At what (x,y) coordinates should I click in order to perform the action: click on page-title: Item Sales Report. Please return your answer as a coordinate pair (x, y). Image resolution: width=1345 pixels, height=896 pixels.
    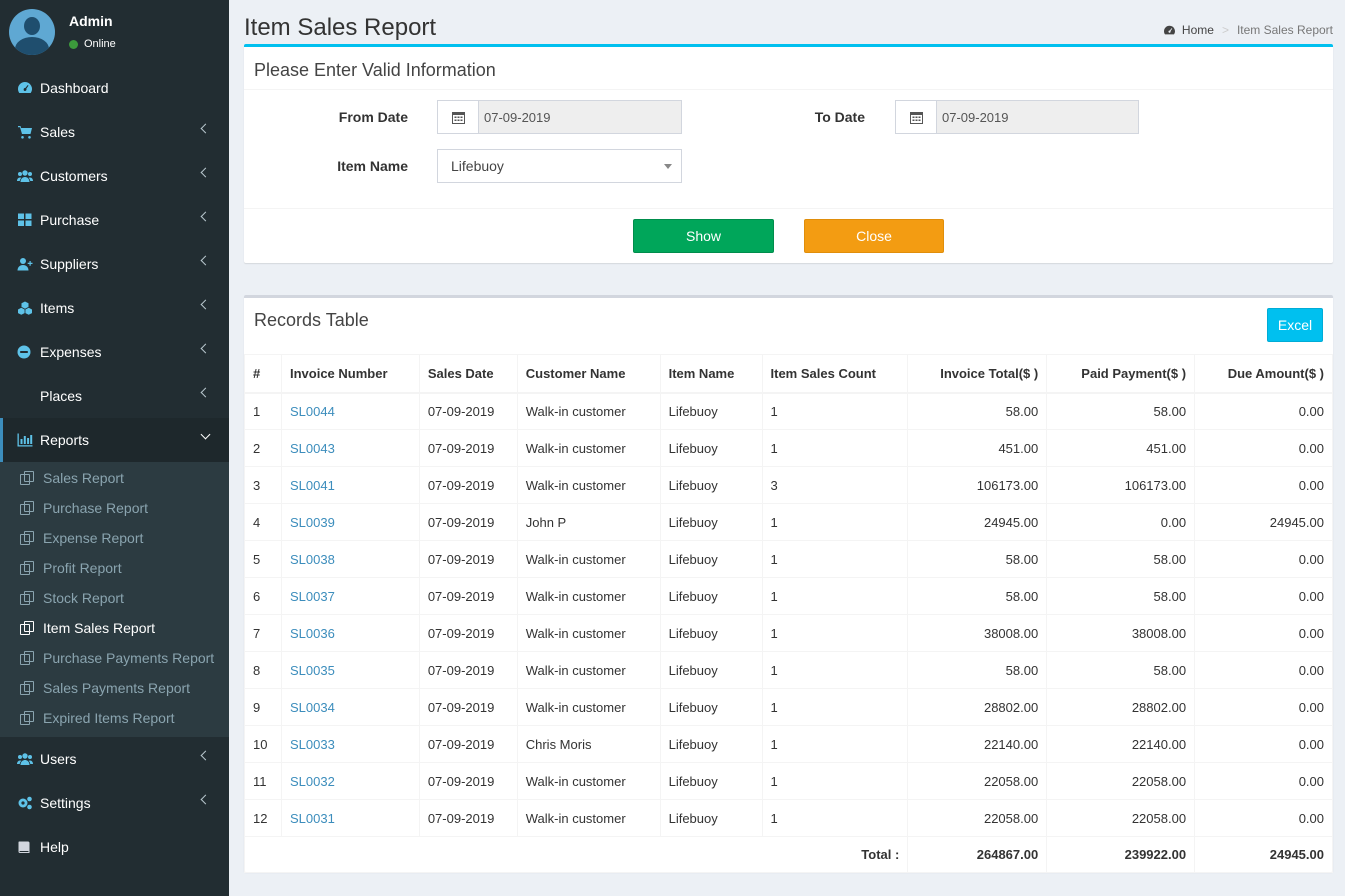
    Looking at the image, I should click on (340, 27).